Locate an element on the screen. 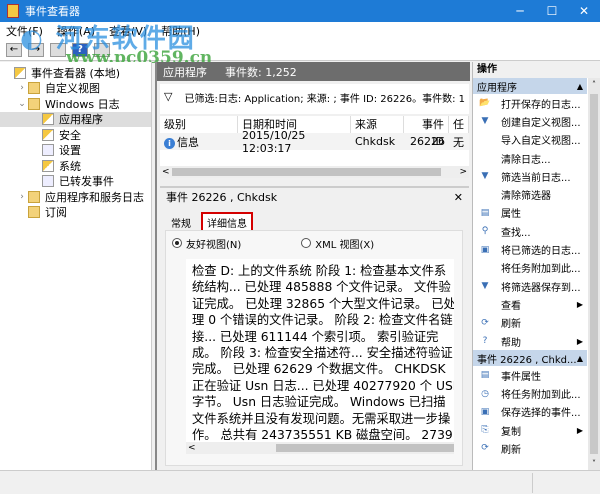  close-button: ✕ is located at coordinates (584, 11).